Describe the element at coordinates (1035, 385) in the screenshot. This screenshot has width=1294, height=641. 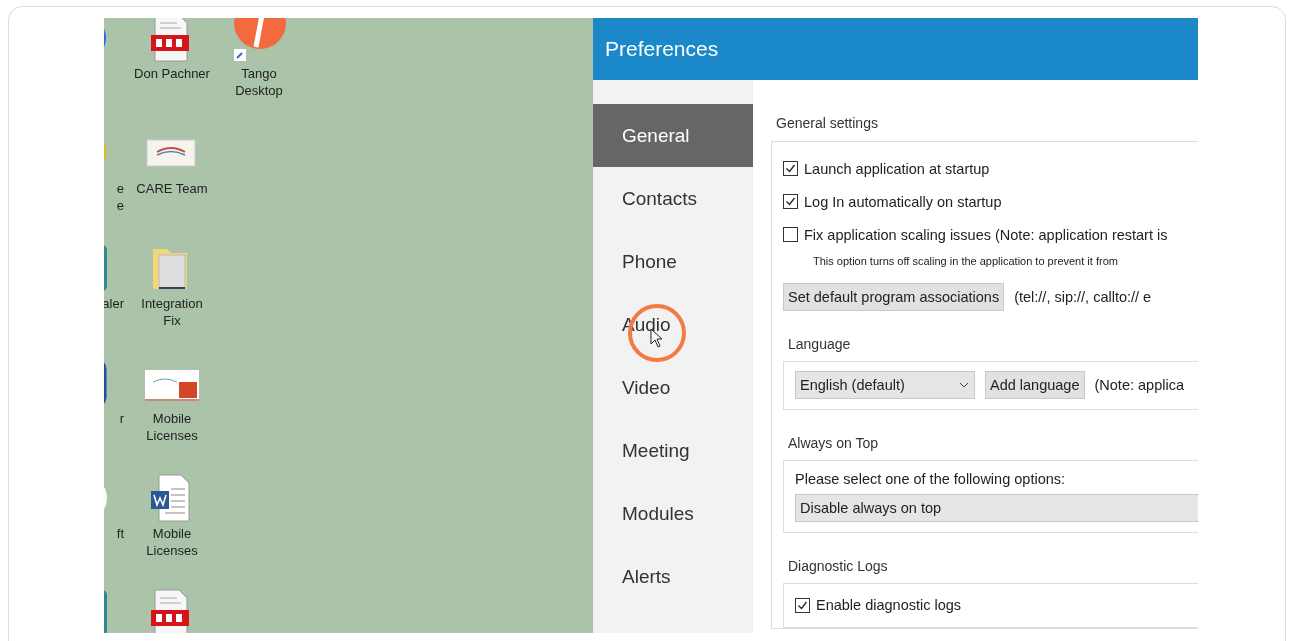
I see `add-language-button: Add language` at that location.